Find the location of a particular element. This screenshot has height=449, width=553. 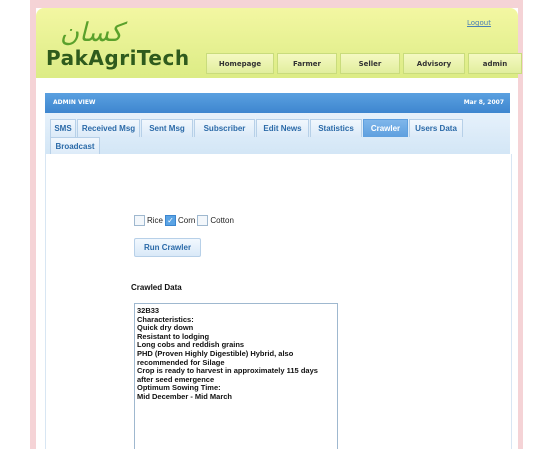

rice-label: Rice is located at coordinates (155, 220).